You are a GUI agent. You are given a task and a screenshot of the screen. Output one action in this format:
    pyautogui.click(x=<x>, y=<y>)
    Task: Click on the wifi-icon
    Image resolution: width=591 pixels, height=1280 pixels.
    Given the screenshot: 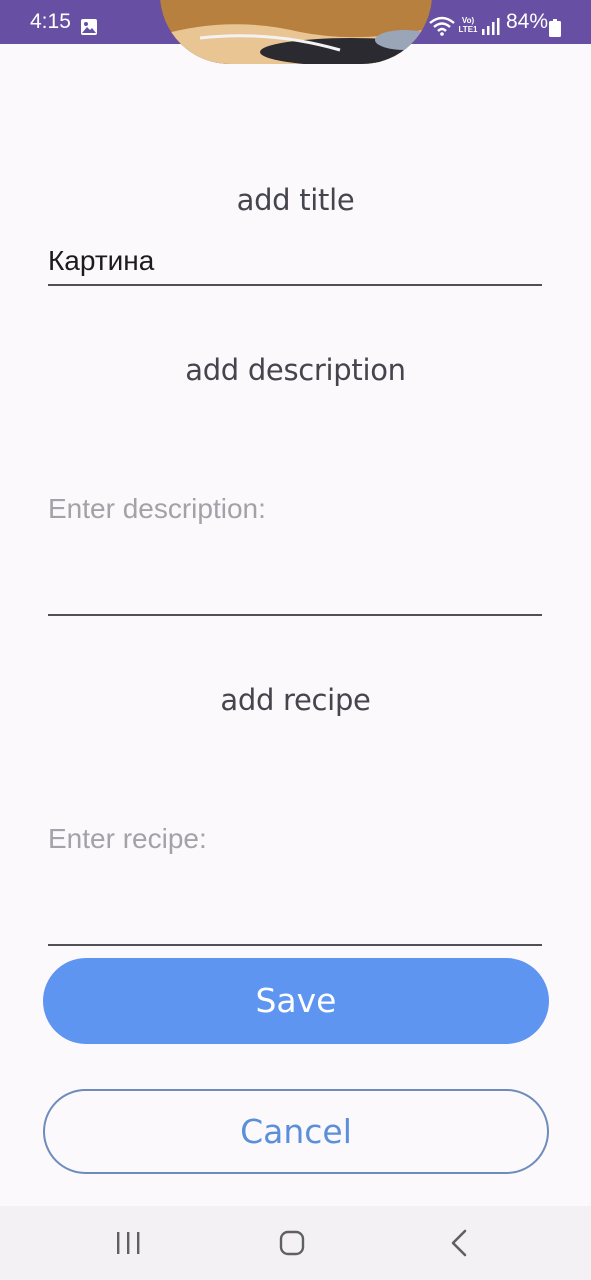 What is the action you would take?
    pyautogui.click(x=442, y=26)
    